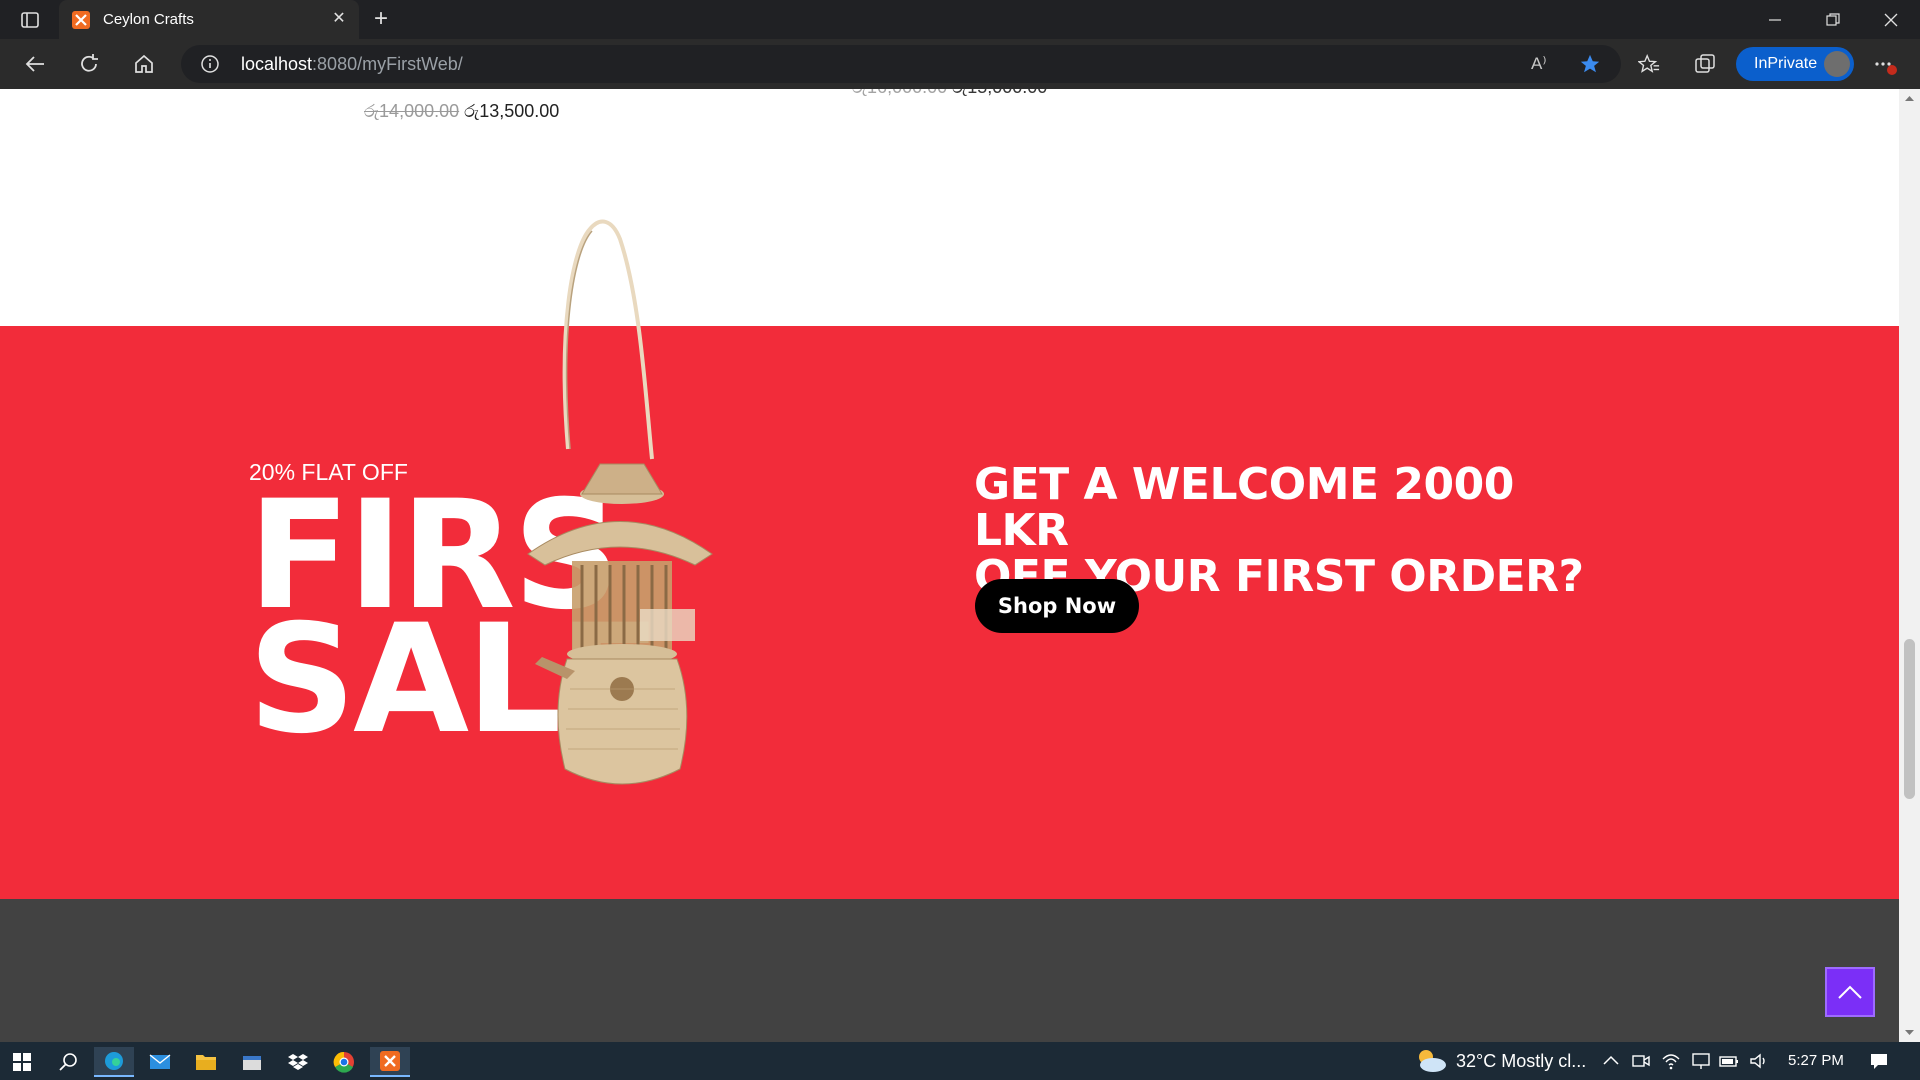 This screenshot has height=1080, width=1920. I want to click on store-icon, so click(252, 1062).